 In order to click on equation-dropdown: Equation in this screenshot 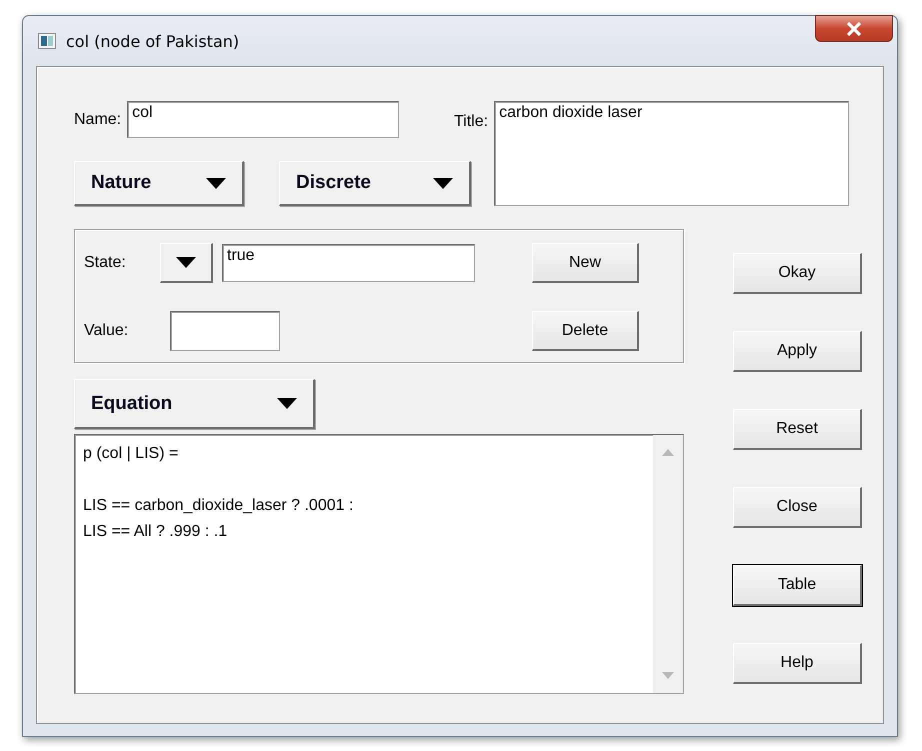, I will do `click(194, 404)`.